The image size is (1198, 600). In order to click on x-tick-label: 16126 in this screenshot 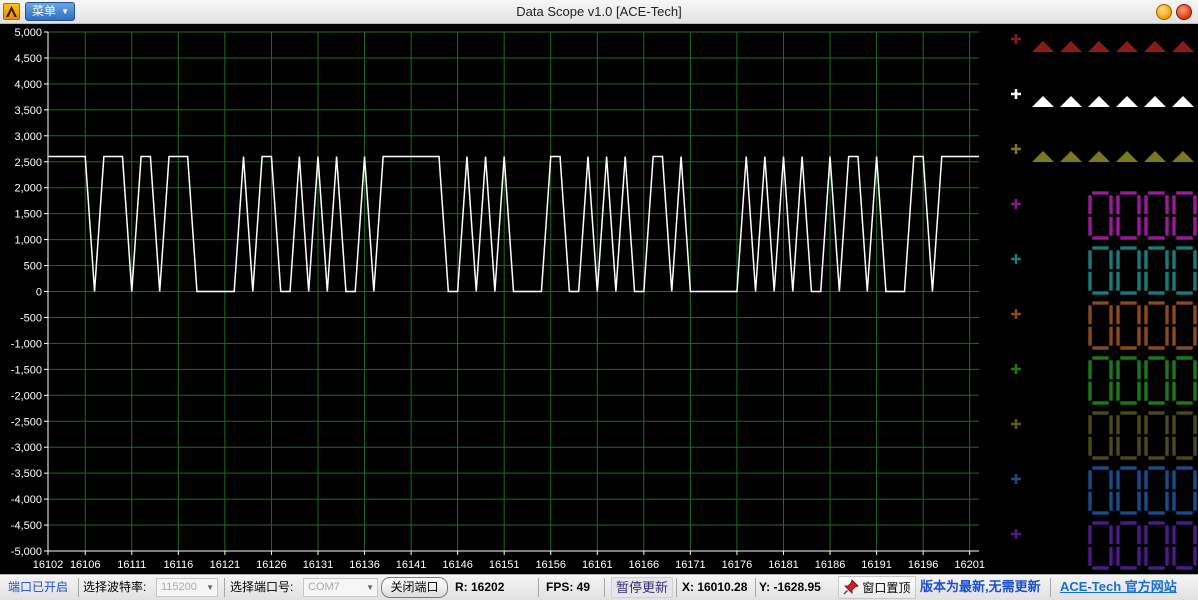, I will do `click(271, 565)`.